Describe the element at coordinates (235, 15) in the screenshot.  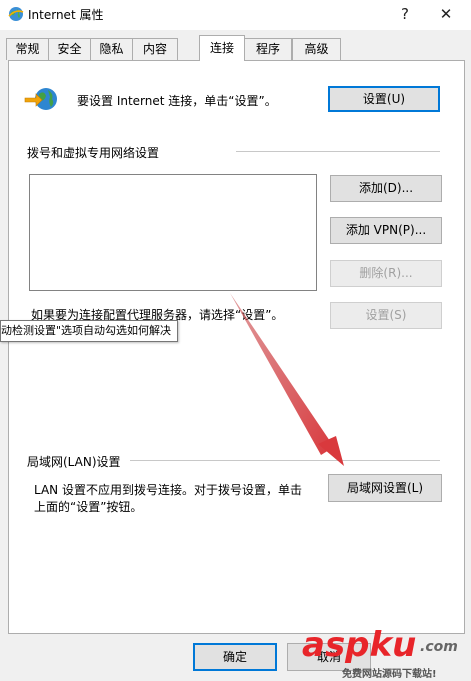
I see `title-bar: Internet 属性 ? ✕` at that location.